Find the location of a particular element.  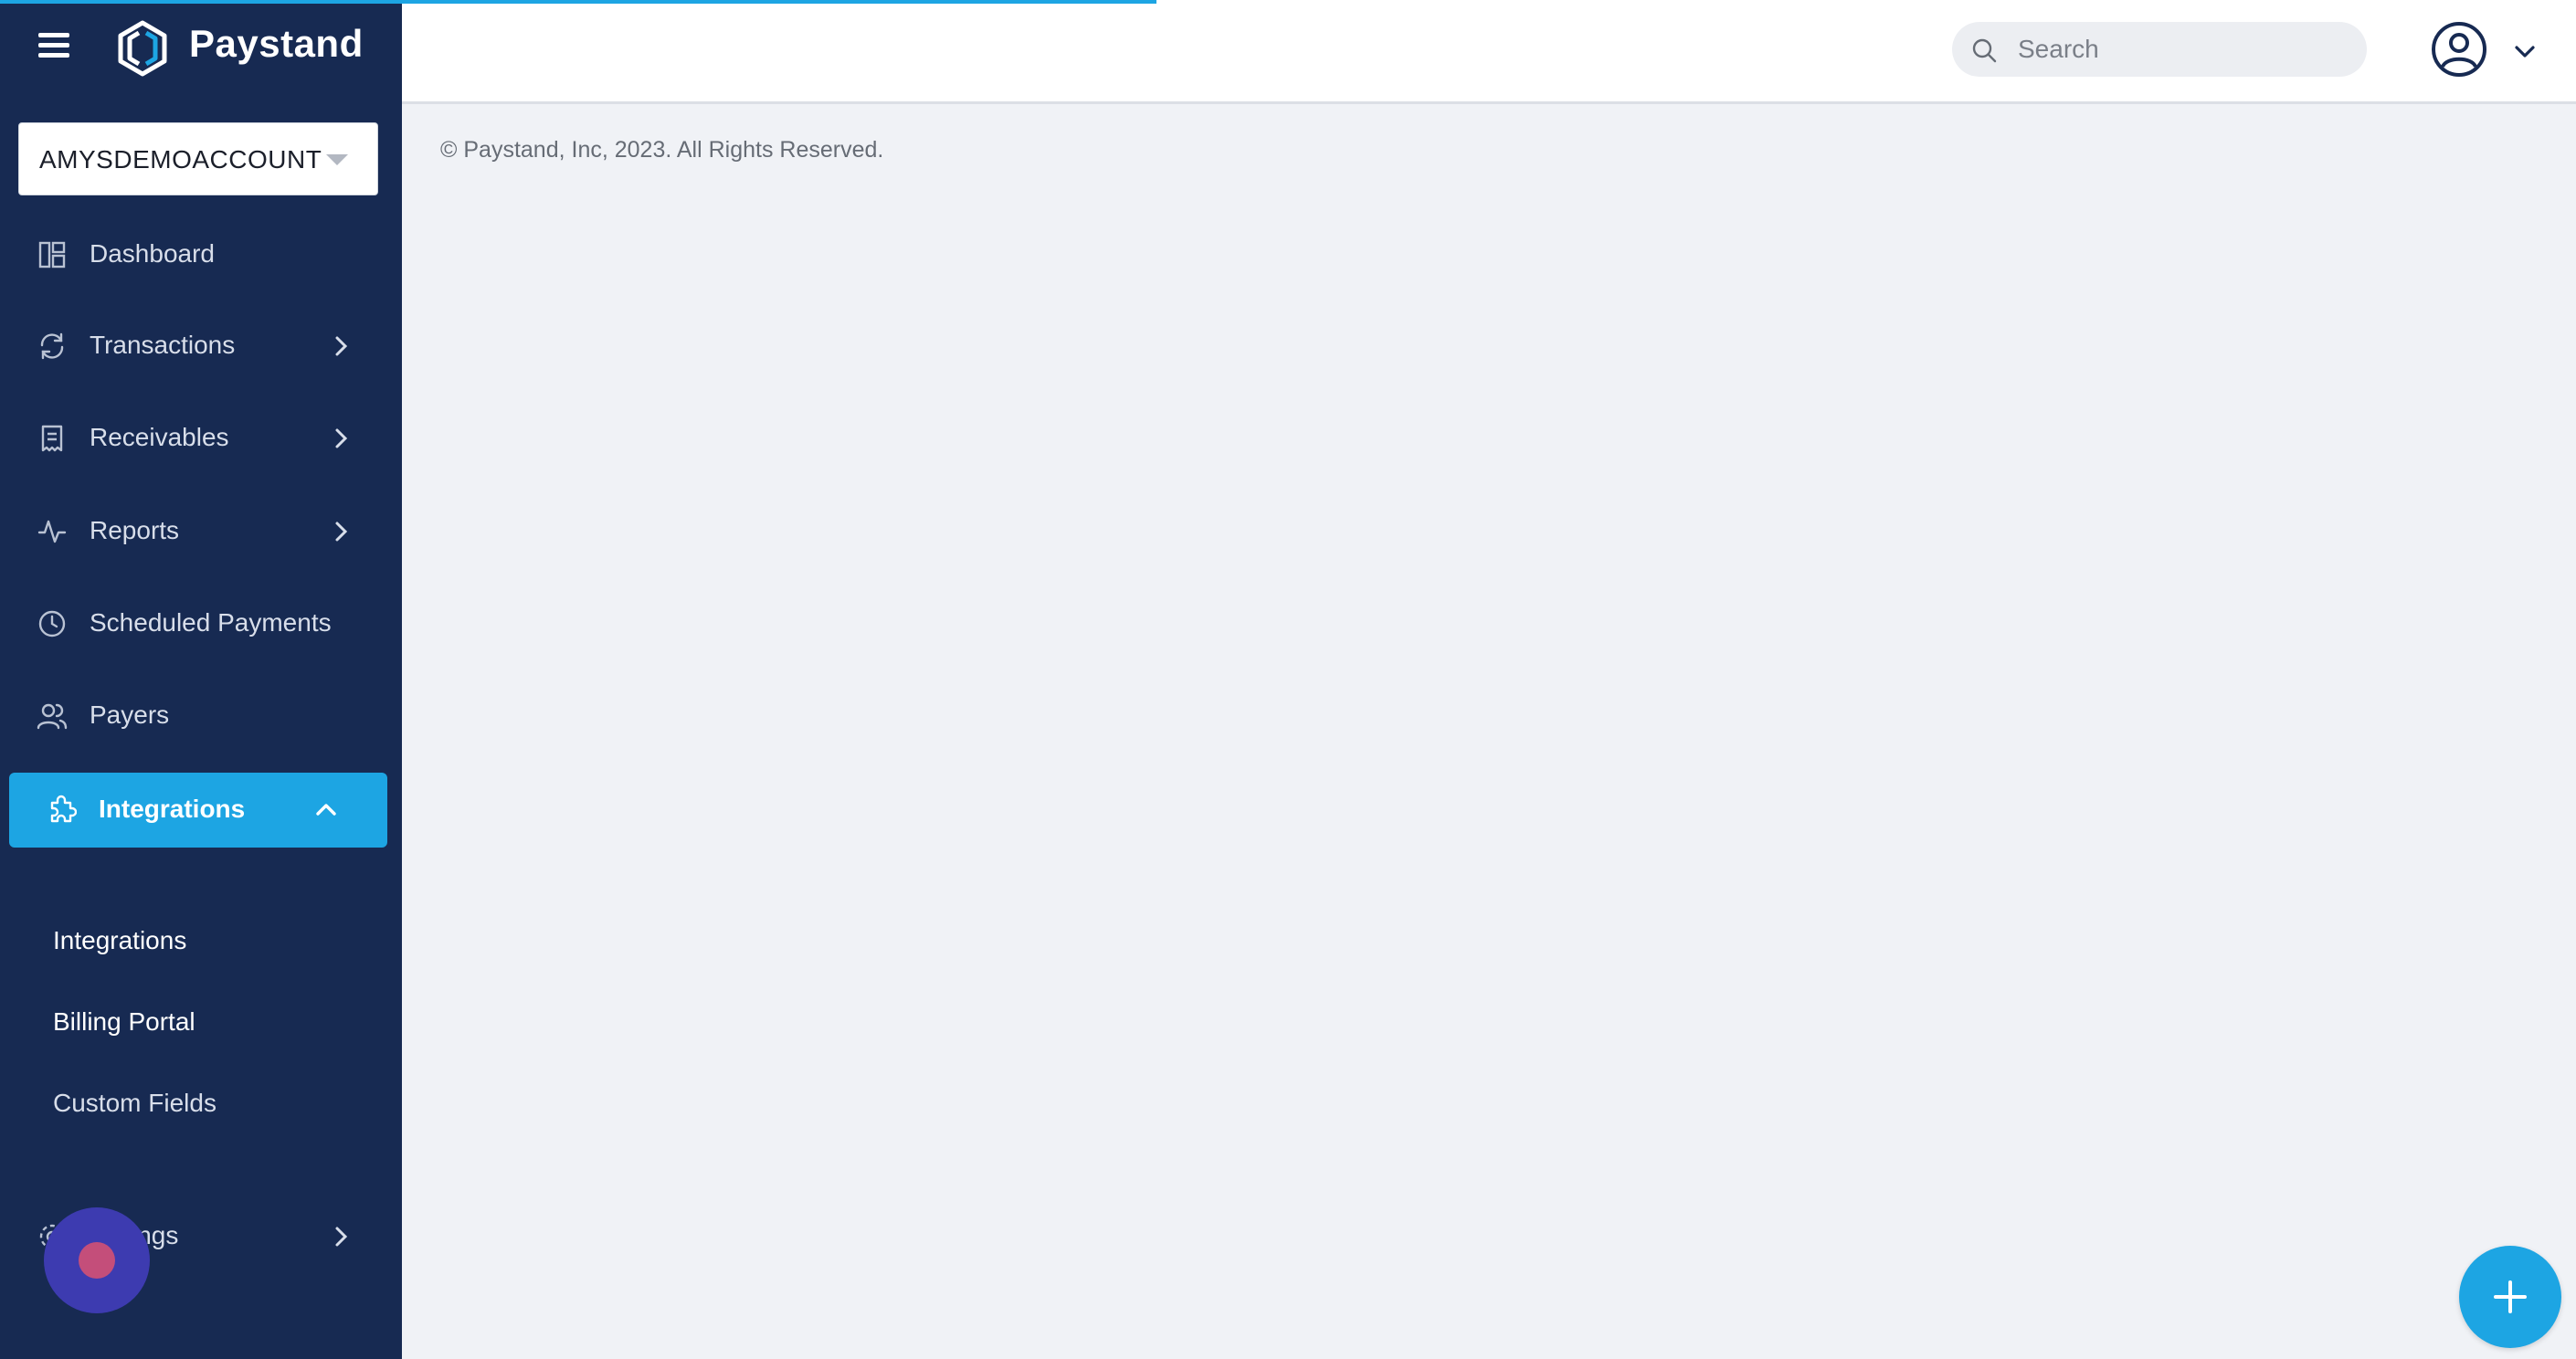

sidebar-item-dashboard: Dashboard is located at coordinates (198, 254).